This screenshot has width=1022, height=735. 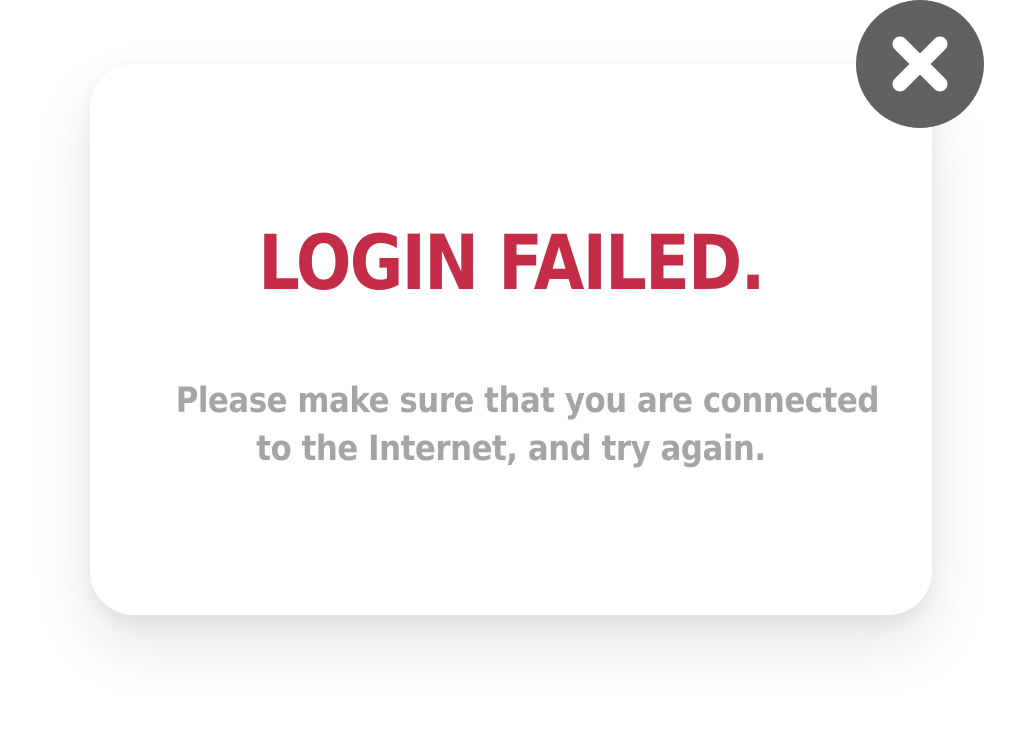 What do you see at coordinates (511, 449) in the screenshot?
I see `dialog-message-line-2: to the Internet, and try again.` at bounding box center [511, 449].